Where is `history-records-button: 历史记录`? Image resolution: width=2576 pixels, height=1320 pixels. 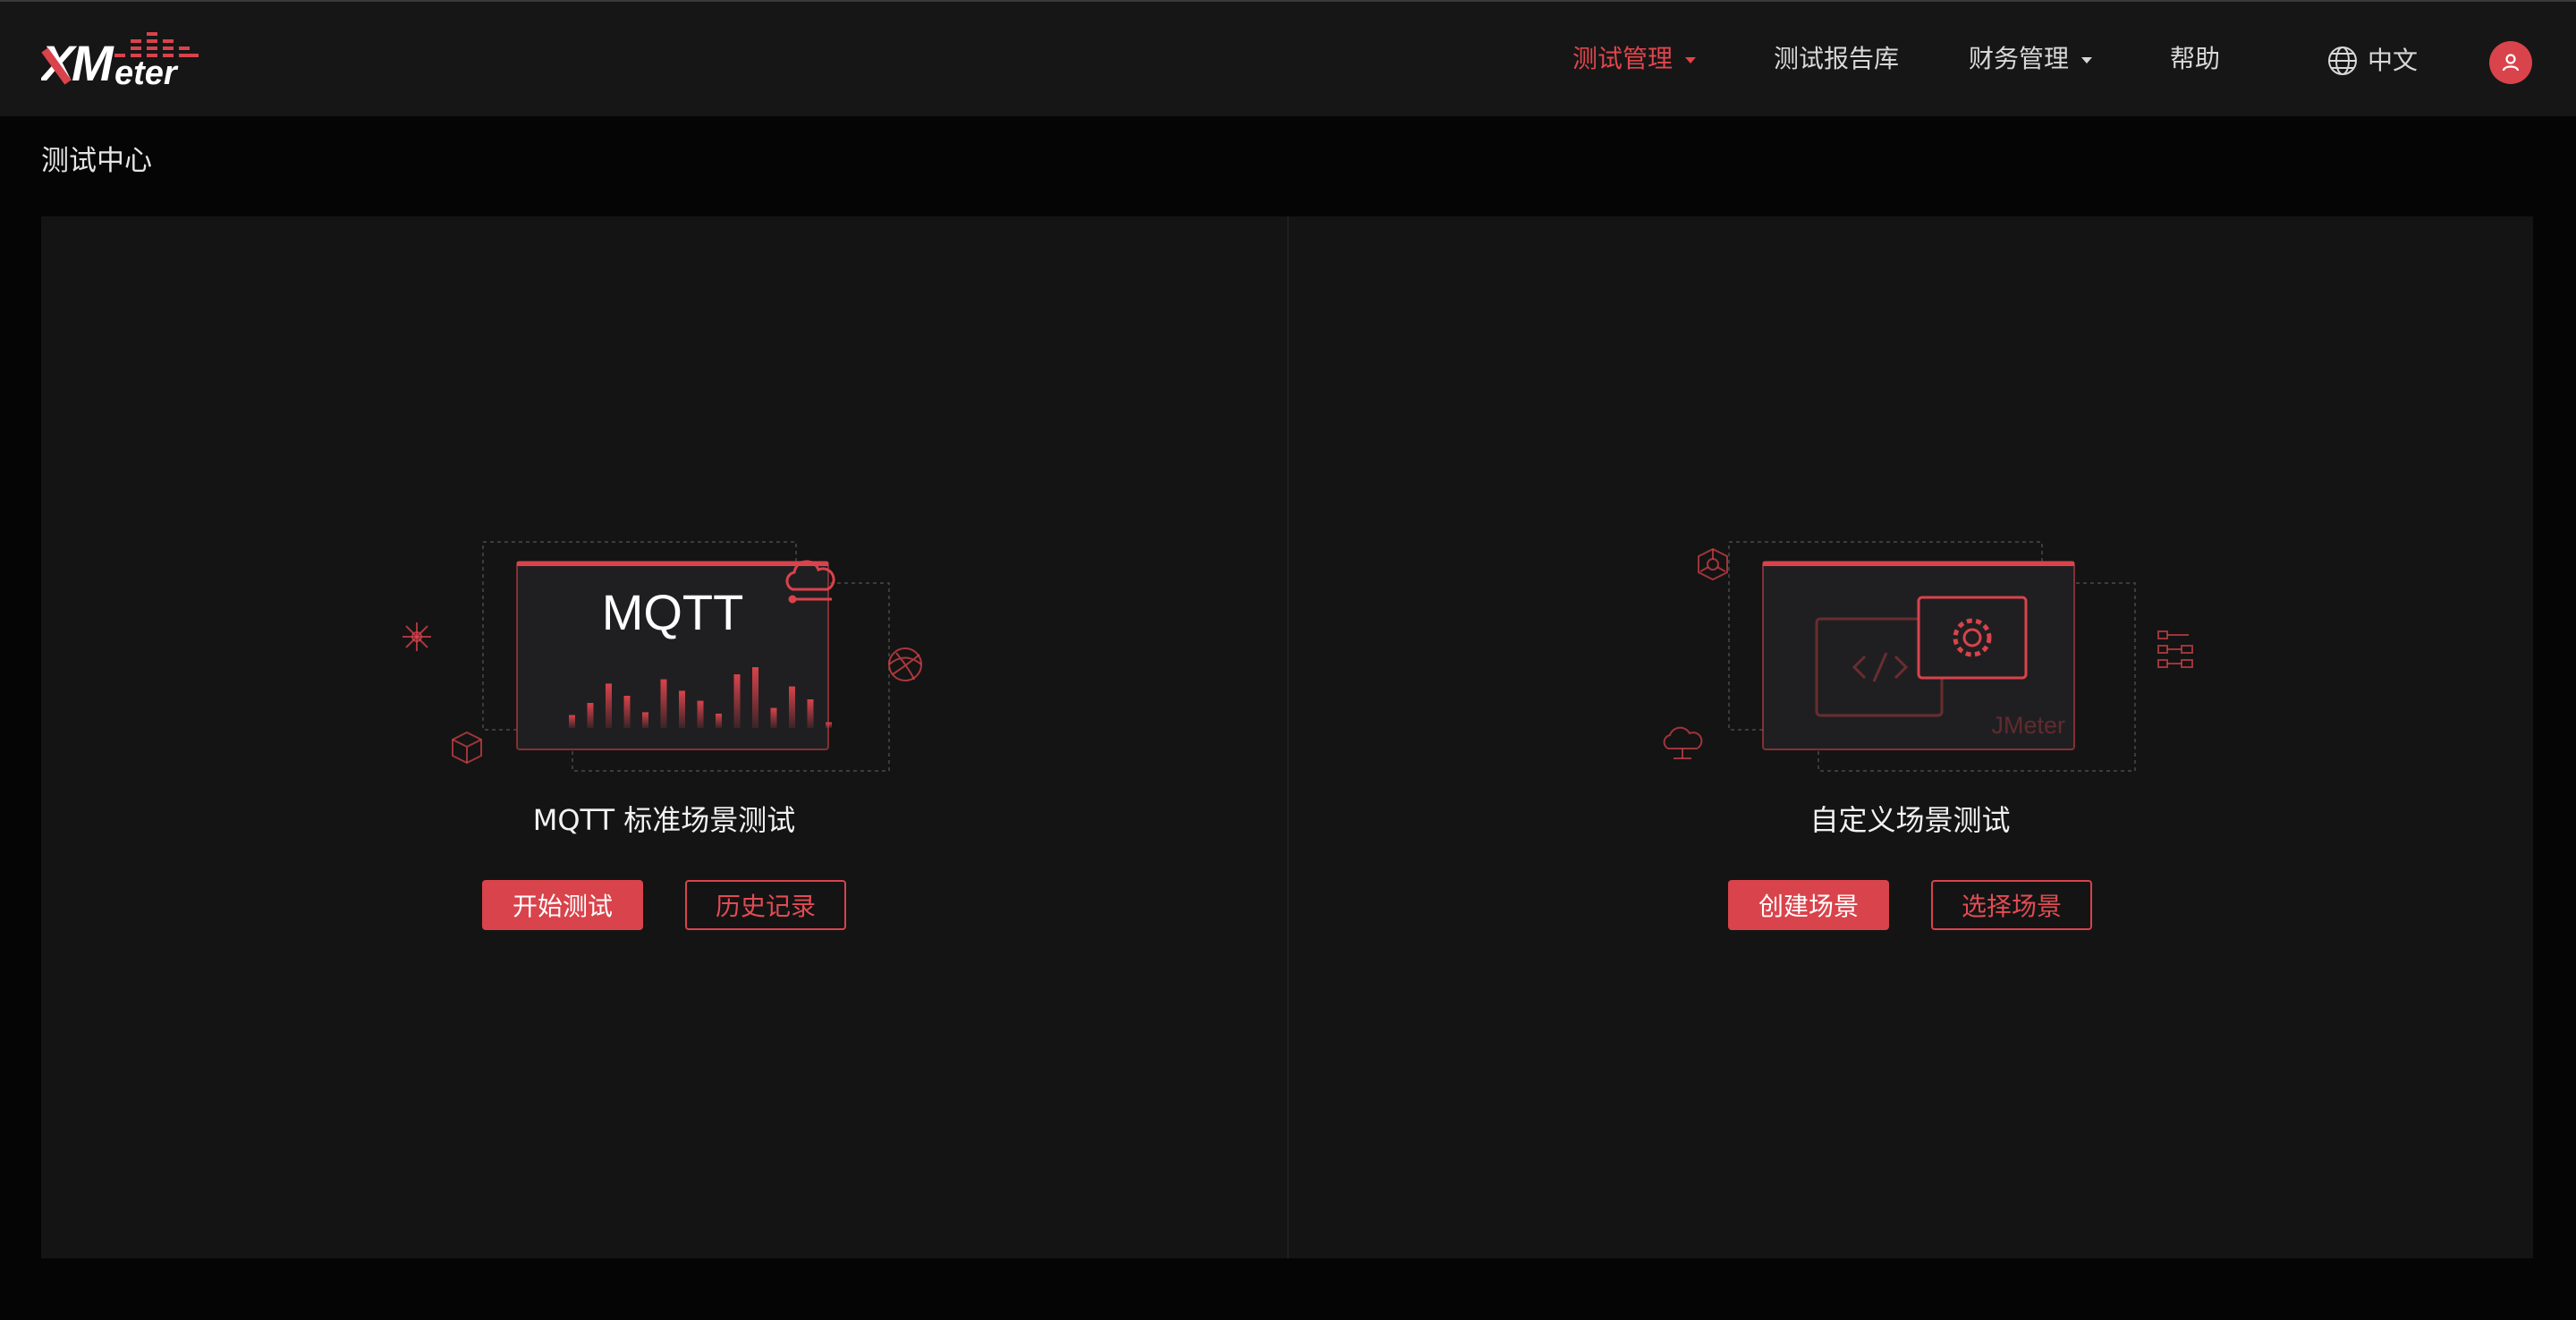
history-records-button: 历史记录 is located at coordinates (765, 905).